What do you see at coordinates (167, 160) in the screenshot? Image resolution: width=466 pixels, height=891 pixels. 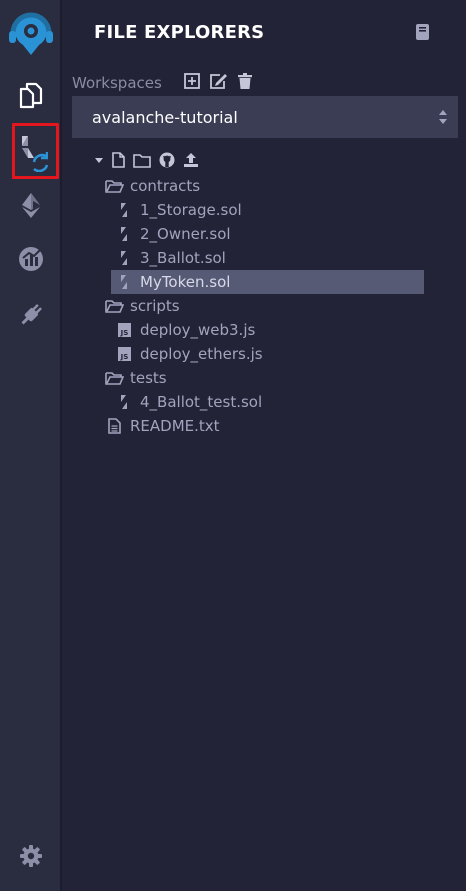 I see `github-icon` at bounding box center [167, 160].